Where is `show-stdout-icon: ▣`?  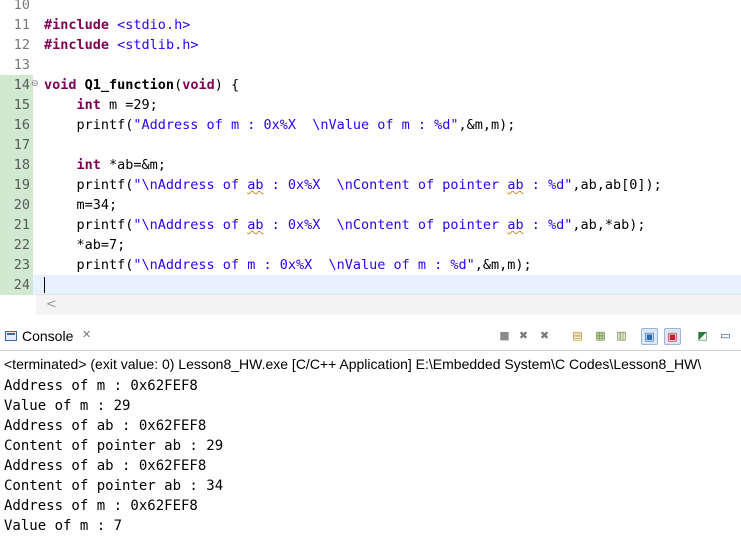 show-stdout-icon: ▣ is located at coordinates (649, 336).